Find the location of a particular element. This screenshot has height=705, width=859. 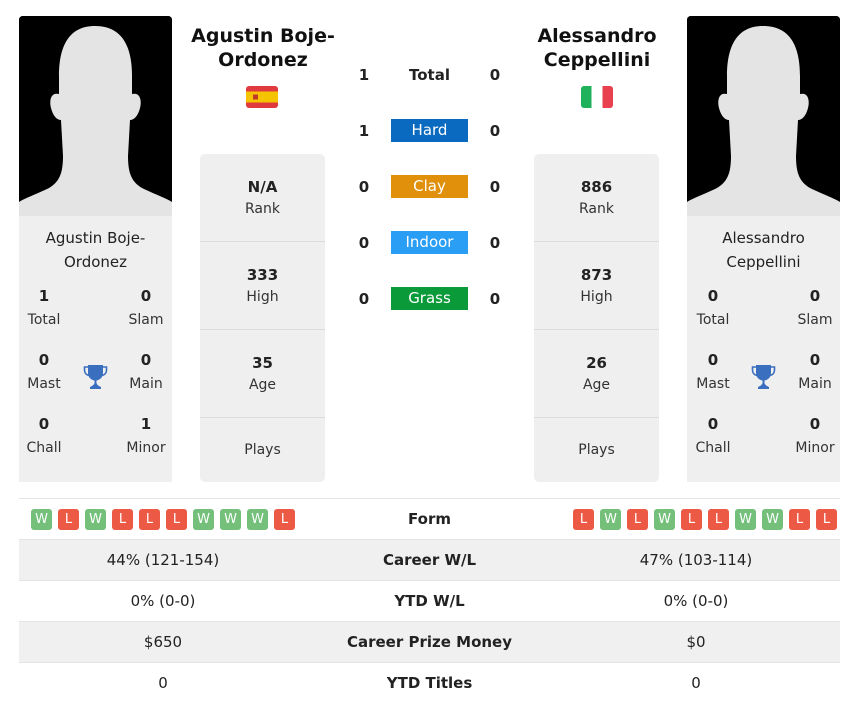

stat-value: 1 is located at coordinates (146, 424).